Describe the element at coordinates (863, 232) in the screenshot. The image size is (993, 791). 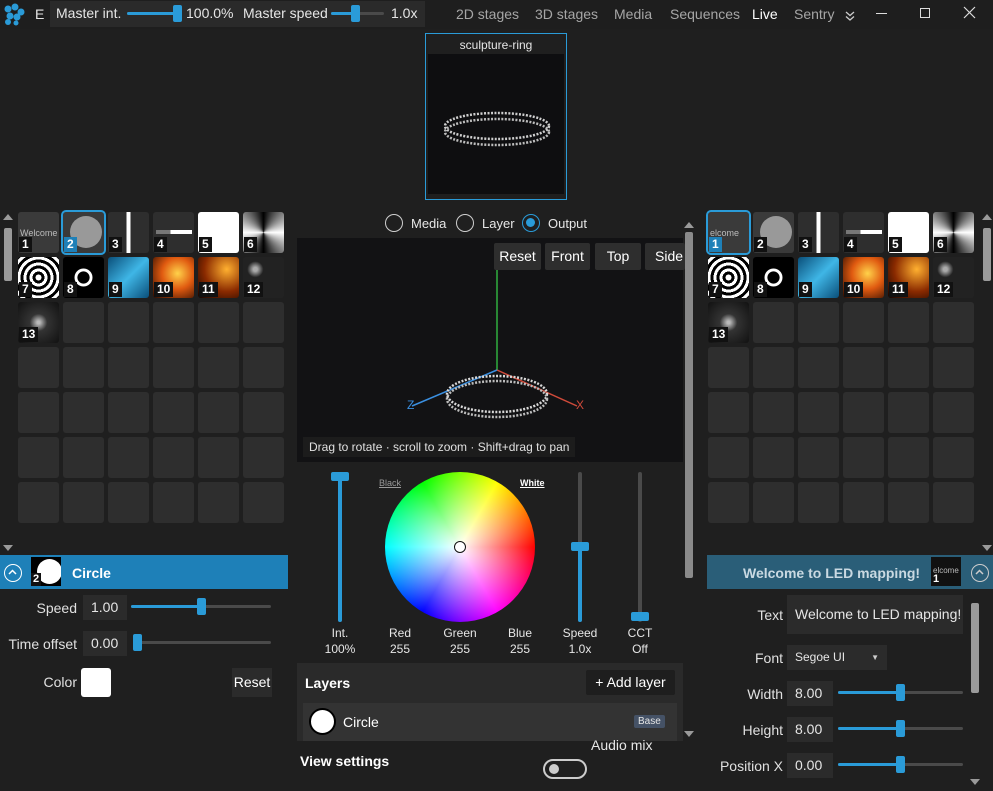
I see `right-grid-item-4: 4` at that location.